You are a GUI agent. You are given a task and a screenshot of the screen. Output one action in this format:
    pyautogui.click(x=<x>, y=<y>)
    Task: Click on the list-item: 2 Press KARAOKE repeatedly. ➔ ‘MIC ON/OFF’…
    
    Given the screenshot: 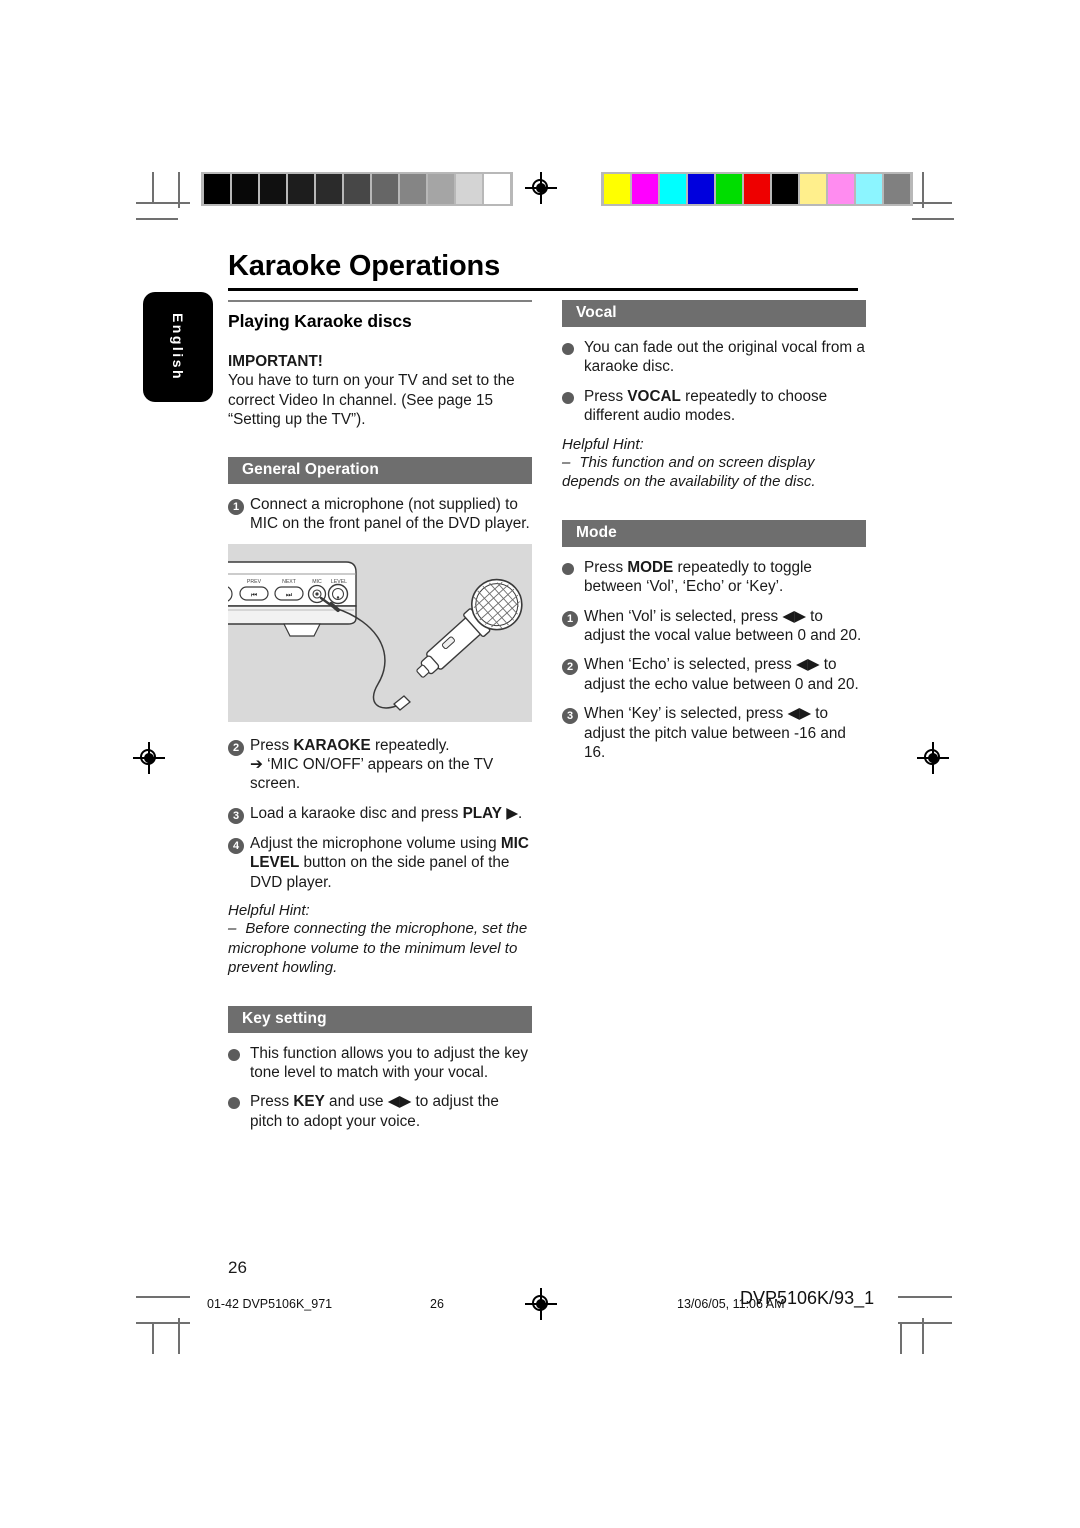 What is the action you would take?
    pyautogui.click(x=380, y=765)
    